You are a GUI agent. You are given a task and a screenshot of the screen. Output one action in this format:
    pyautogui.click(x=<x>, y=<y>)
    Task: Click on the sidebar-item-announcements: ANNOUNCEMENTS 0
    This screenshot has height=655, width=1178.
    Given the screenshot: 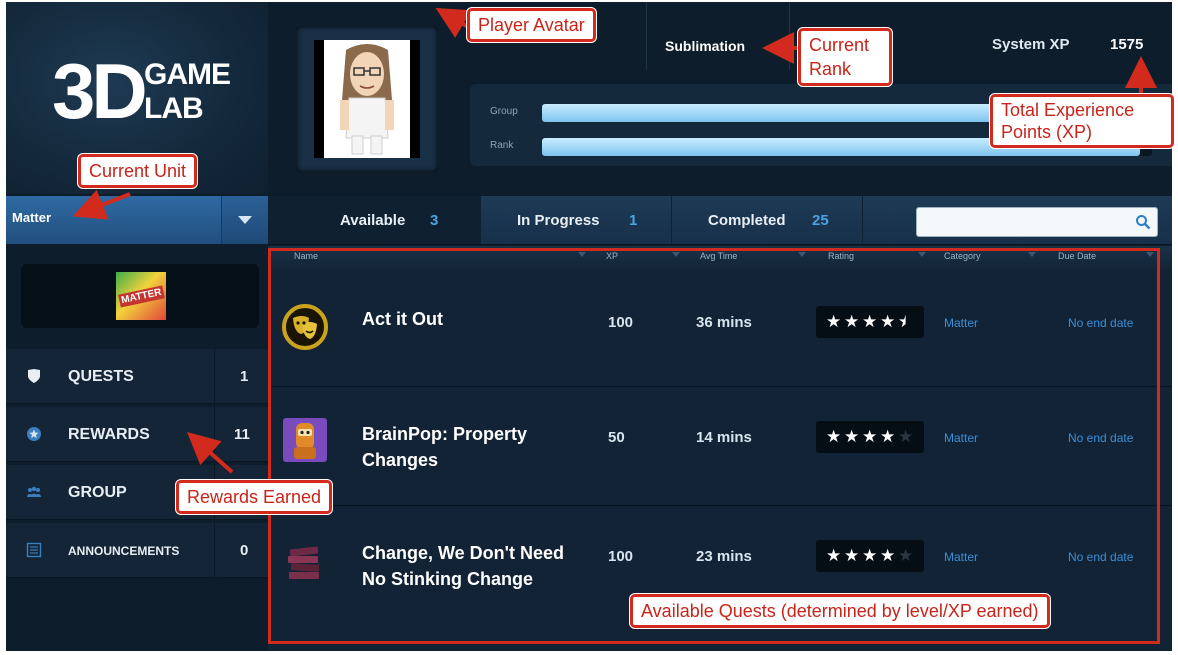 What is the action you would take?
    pyautogui.click(x=137, y=550)
    